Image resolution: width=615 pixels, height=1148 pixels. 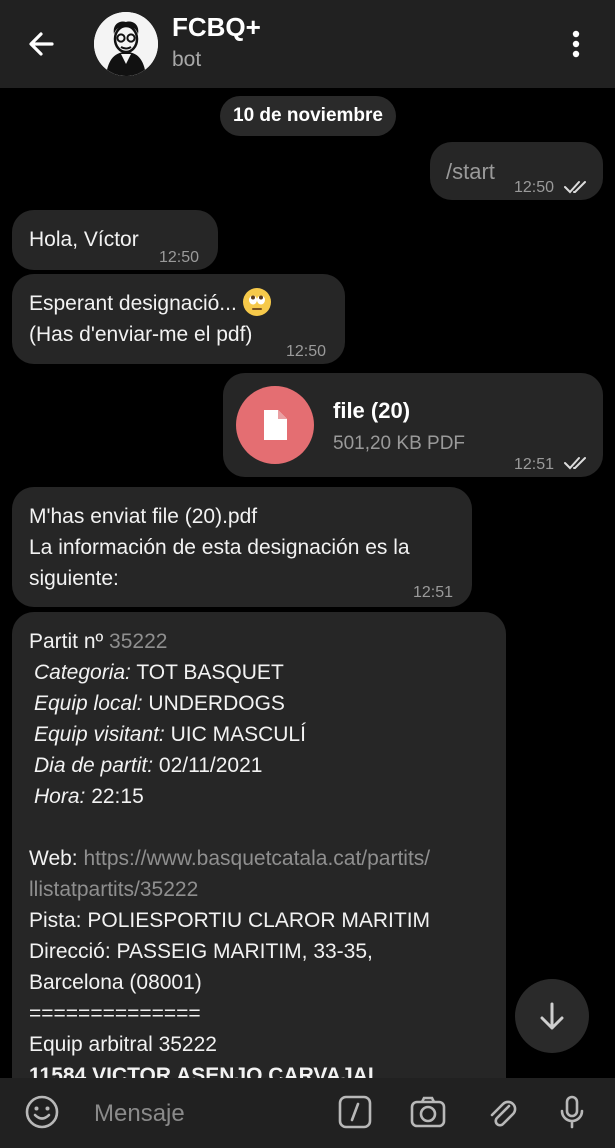 I want to click on web-link-continued: llistatpartits/35222, so click(x=113, y=889).